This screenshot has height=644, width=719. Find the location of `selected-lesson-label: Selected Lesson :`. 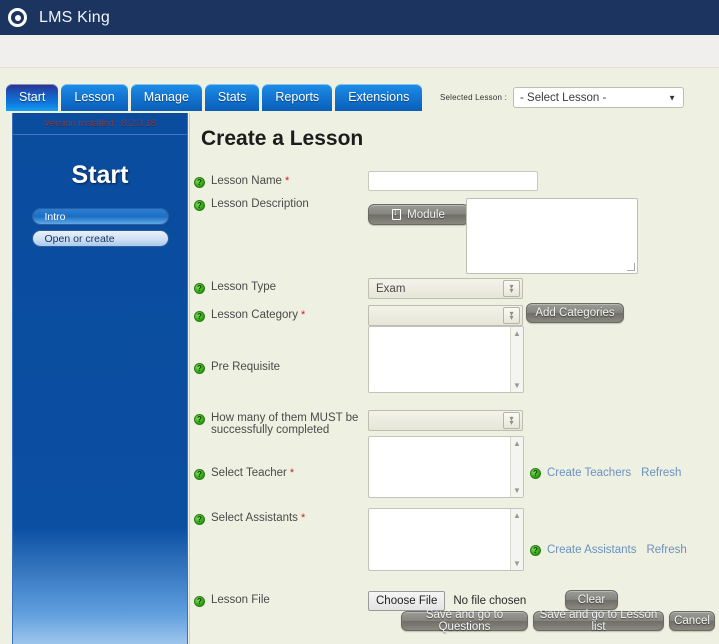

selected-lesson-label: Selected Lesson : is located at coordinates (473, 97).